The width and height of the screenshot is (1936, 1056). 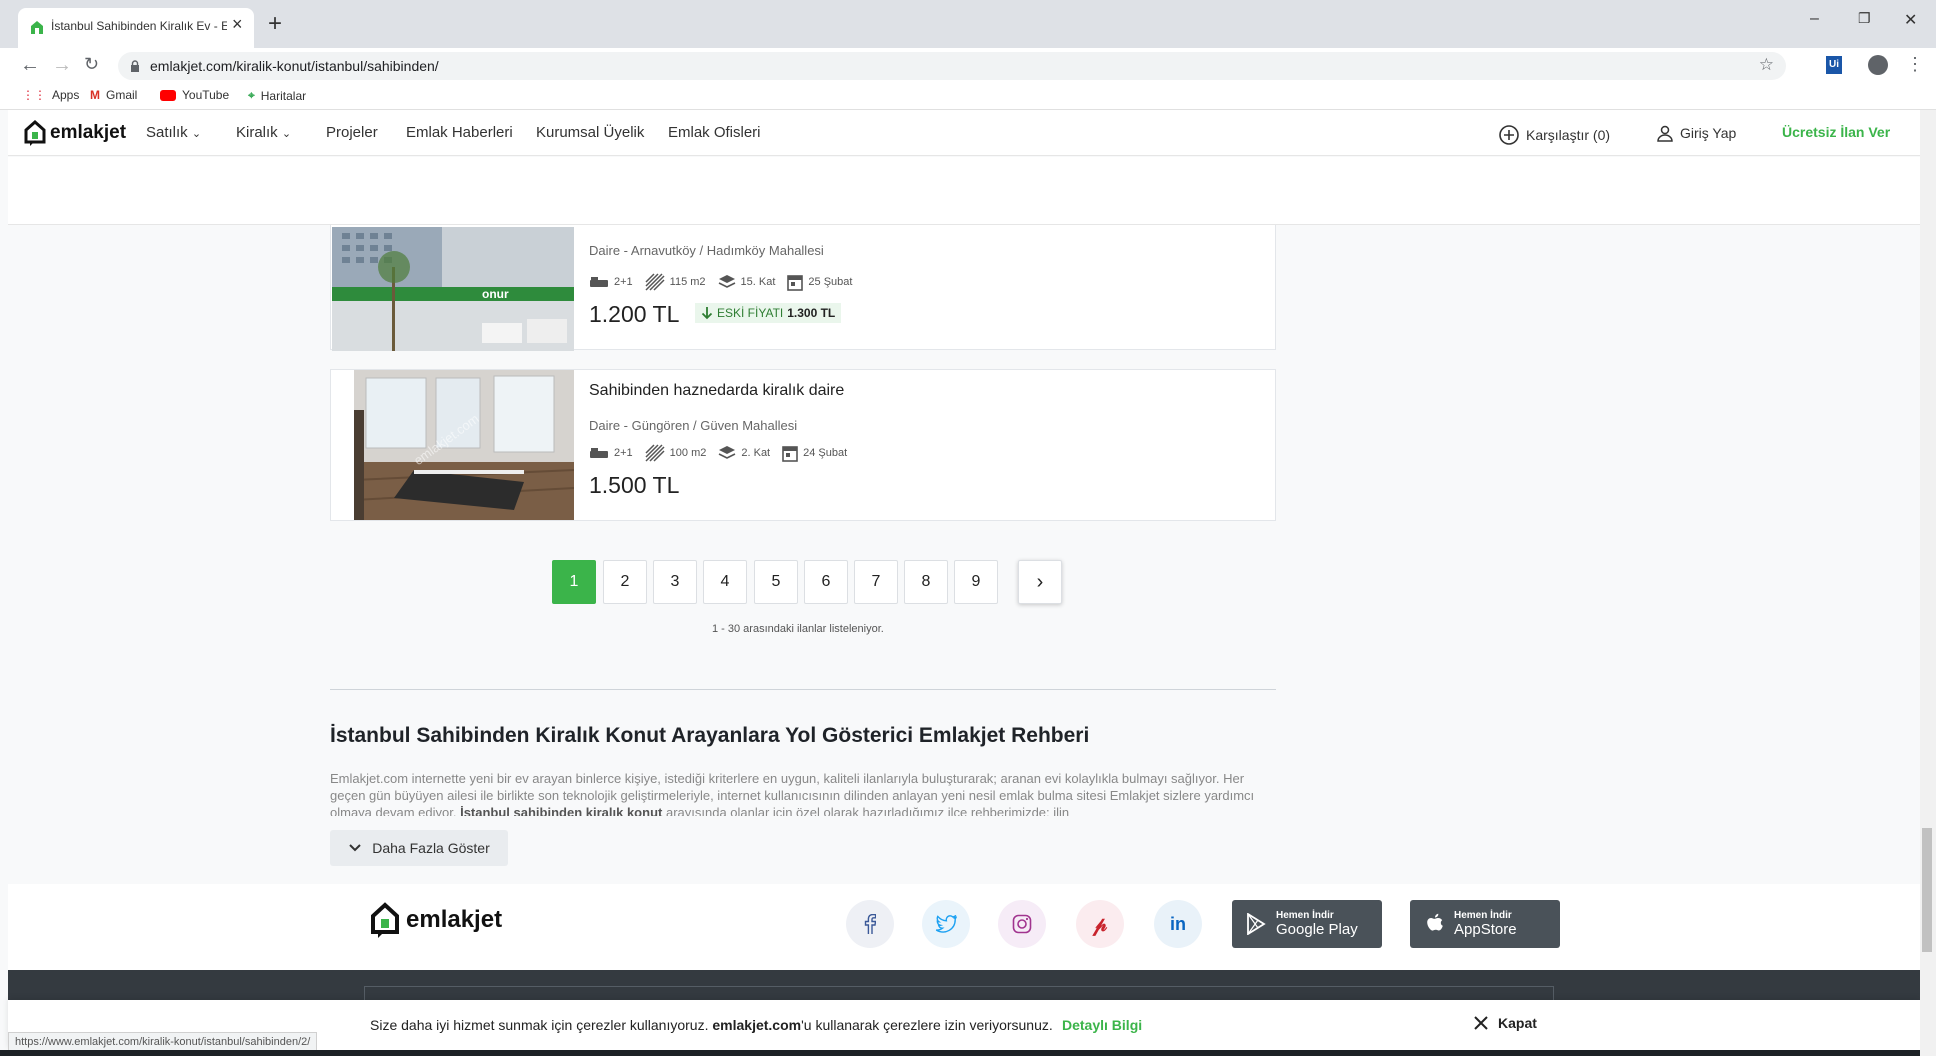 What do you see at coordinates (173, 132) in the screenshot?
I see `nav-satilik: Satılık ⌄` at bounding box center [173, 132].